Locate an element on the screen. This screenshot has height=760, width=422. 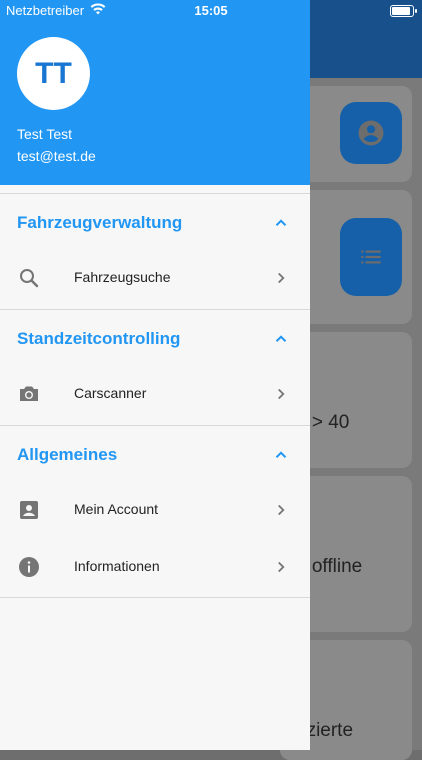
avatar: TT is located at coordinates (53, 73).